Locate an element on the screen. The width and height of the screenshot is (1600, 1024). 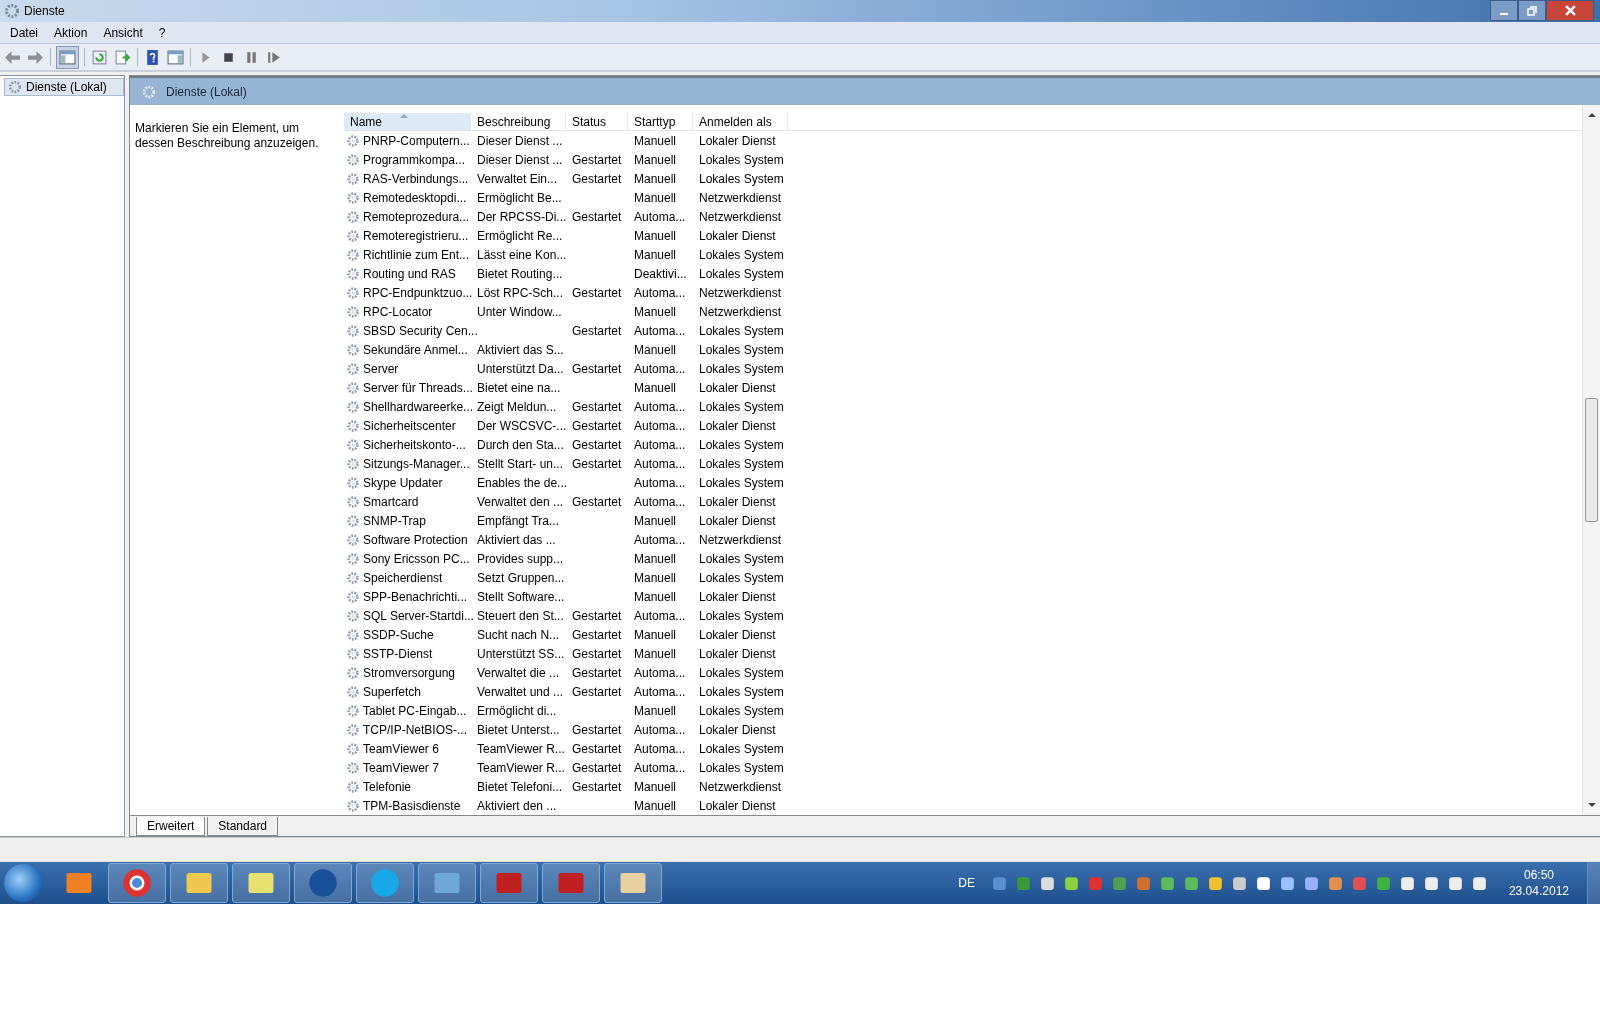
export-list-icon is located at coordinates (122, 57).